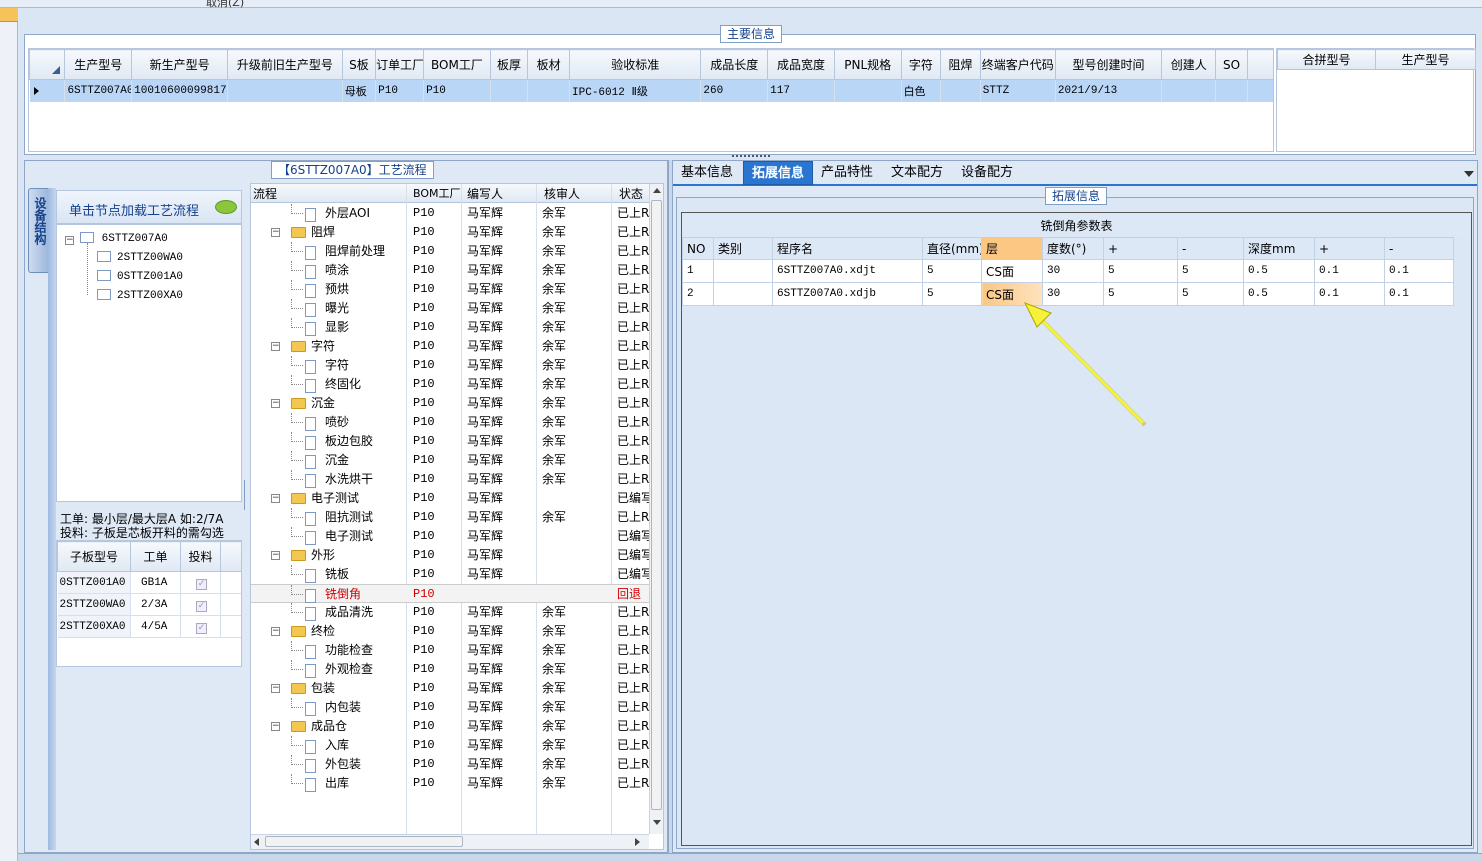  What do you see at coordinates (140, 256) in the screenshot?
I see `tree-node-child: 2STTZ00WA0` at bounding box center [140, 256].